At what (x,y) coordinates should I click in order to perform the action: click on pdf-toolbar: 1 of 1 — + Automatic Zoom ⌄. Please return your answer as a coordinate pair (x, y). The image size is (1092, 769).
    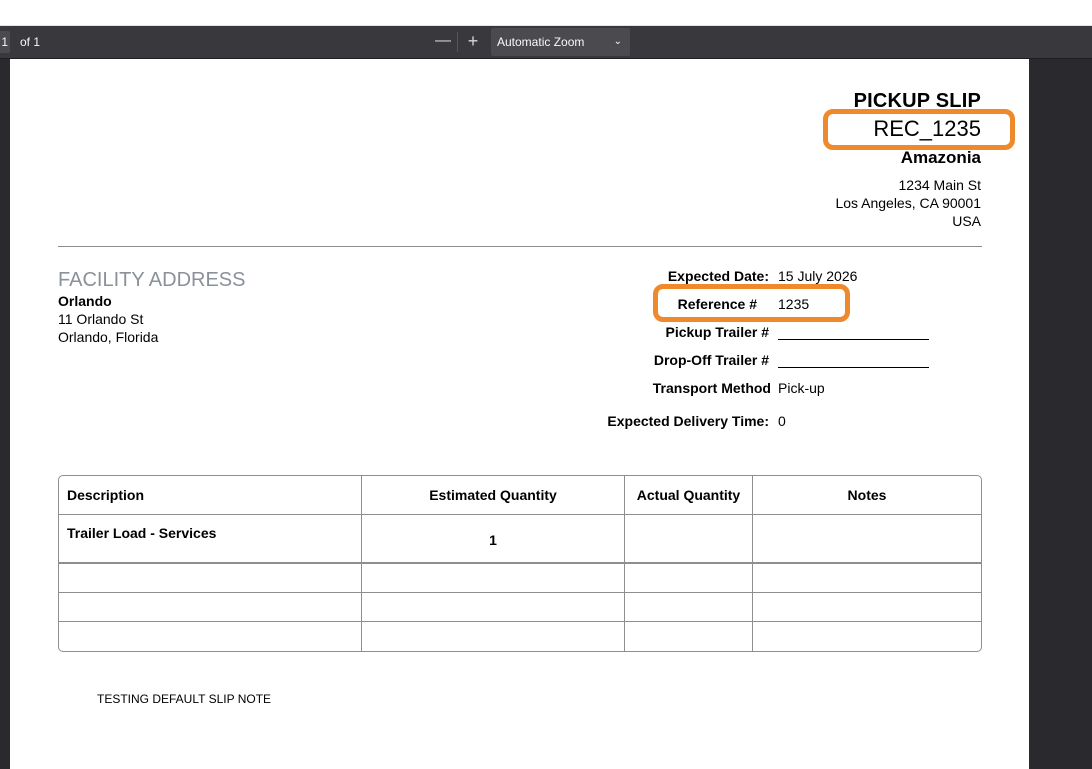
    Looking at the image, I should click on (546, 42).